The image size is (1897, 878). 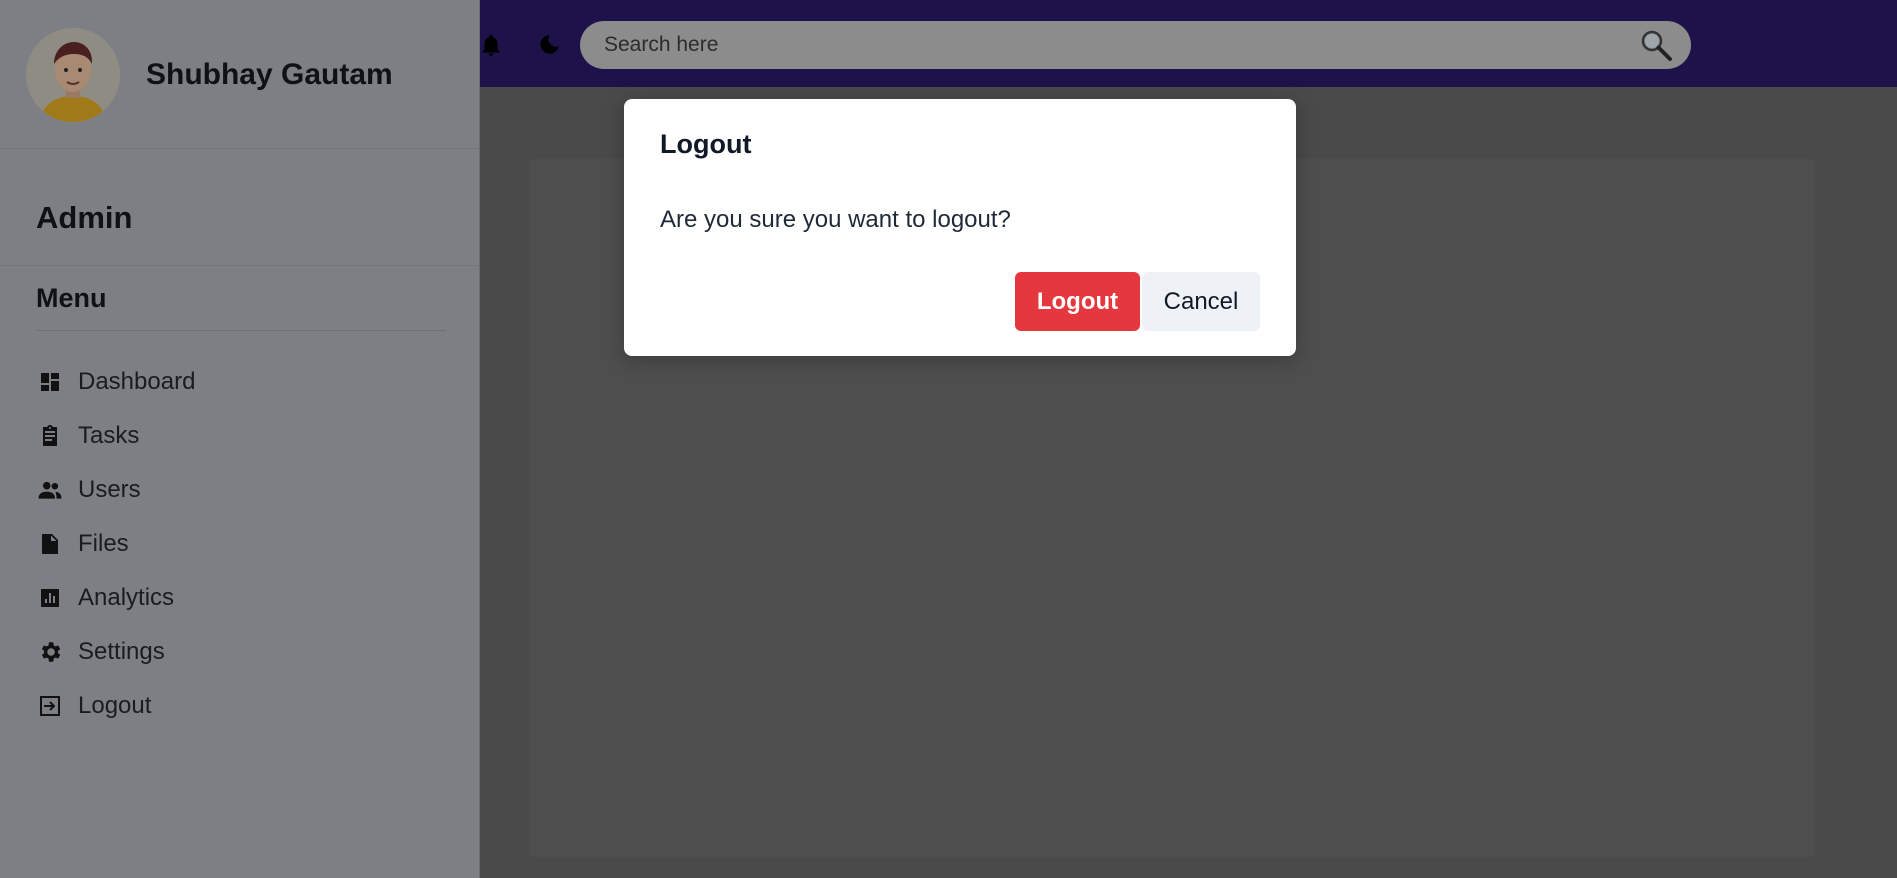 What do you see at coordinates (835, 219) in the screenshot?
I see `dialog-message: Are you sure you want to logout?` at bounding box center [835, 219].